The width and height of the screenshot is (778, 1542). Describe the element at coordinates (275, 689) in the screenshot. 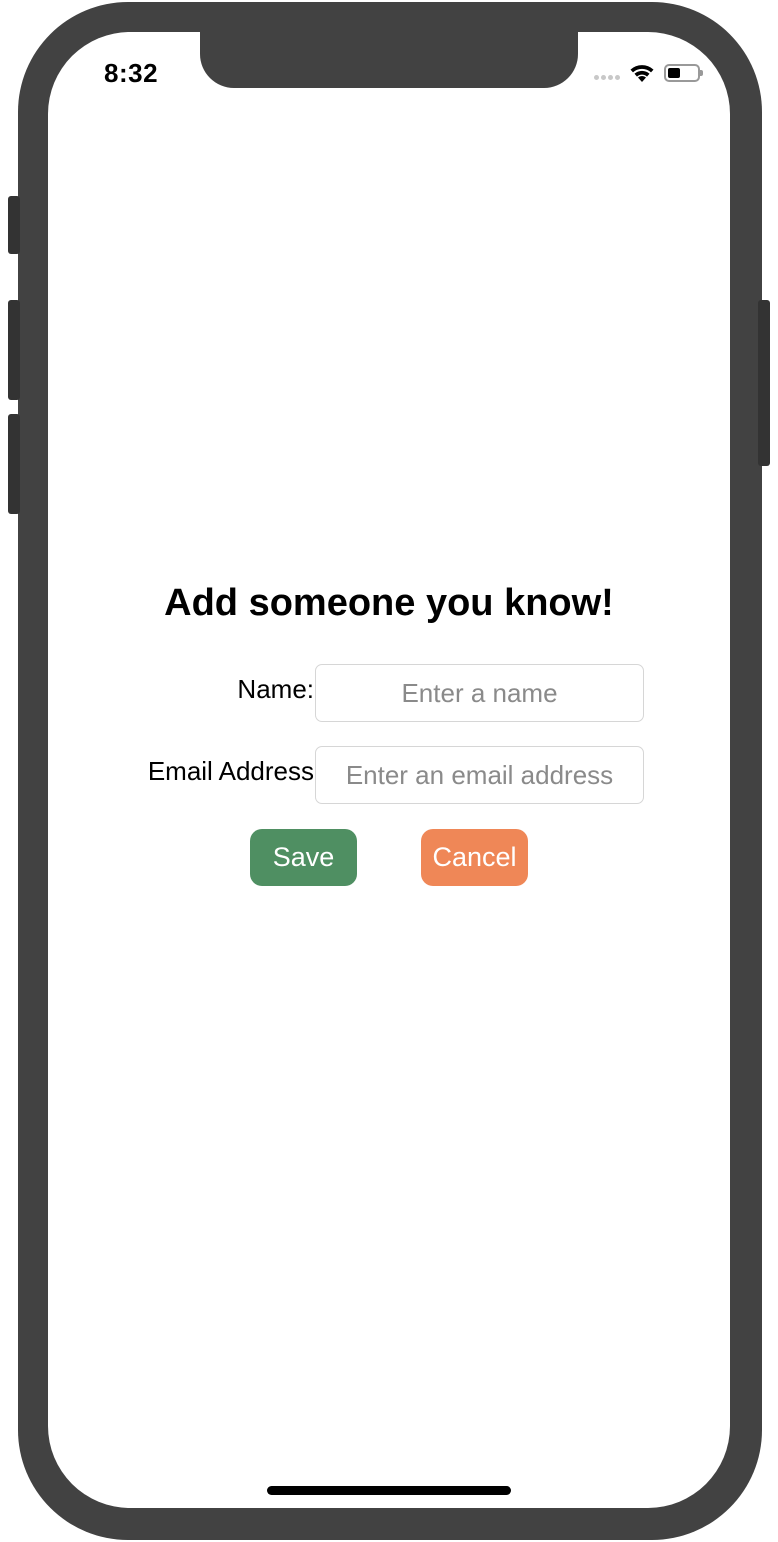

I see `name-label: Name:` at that location.